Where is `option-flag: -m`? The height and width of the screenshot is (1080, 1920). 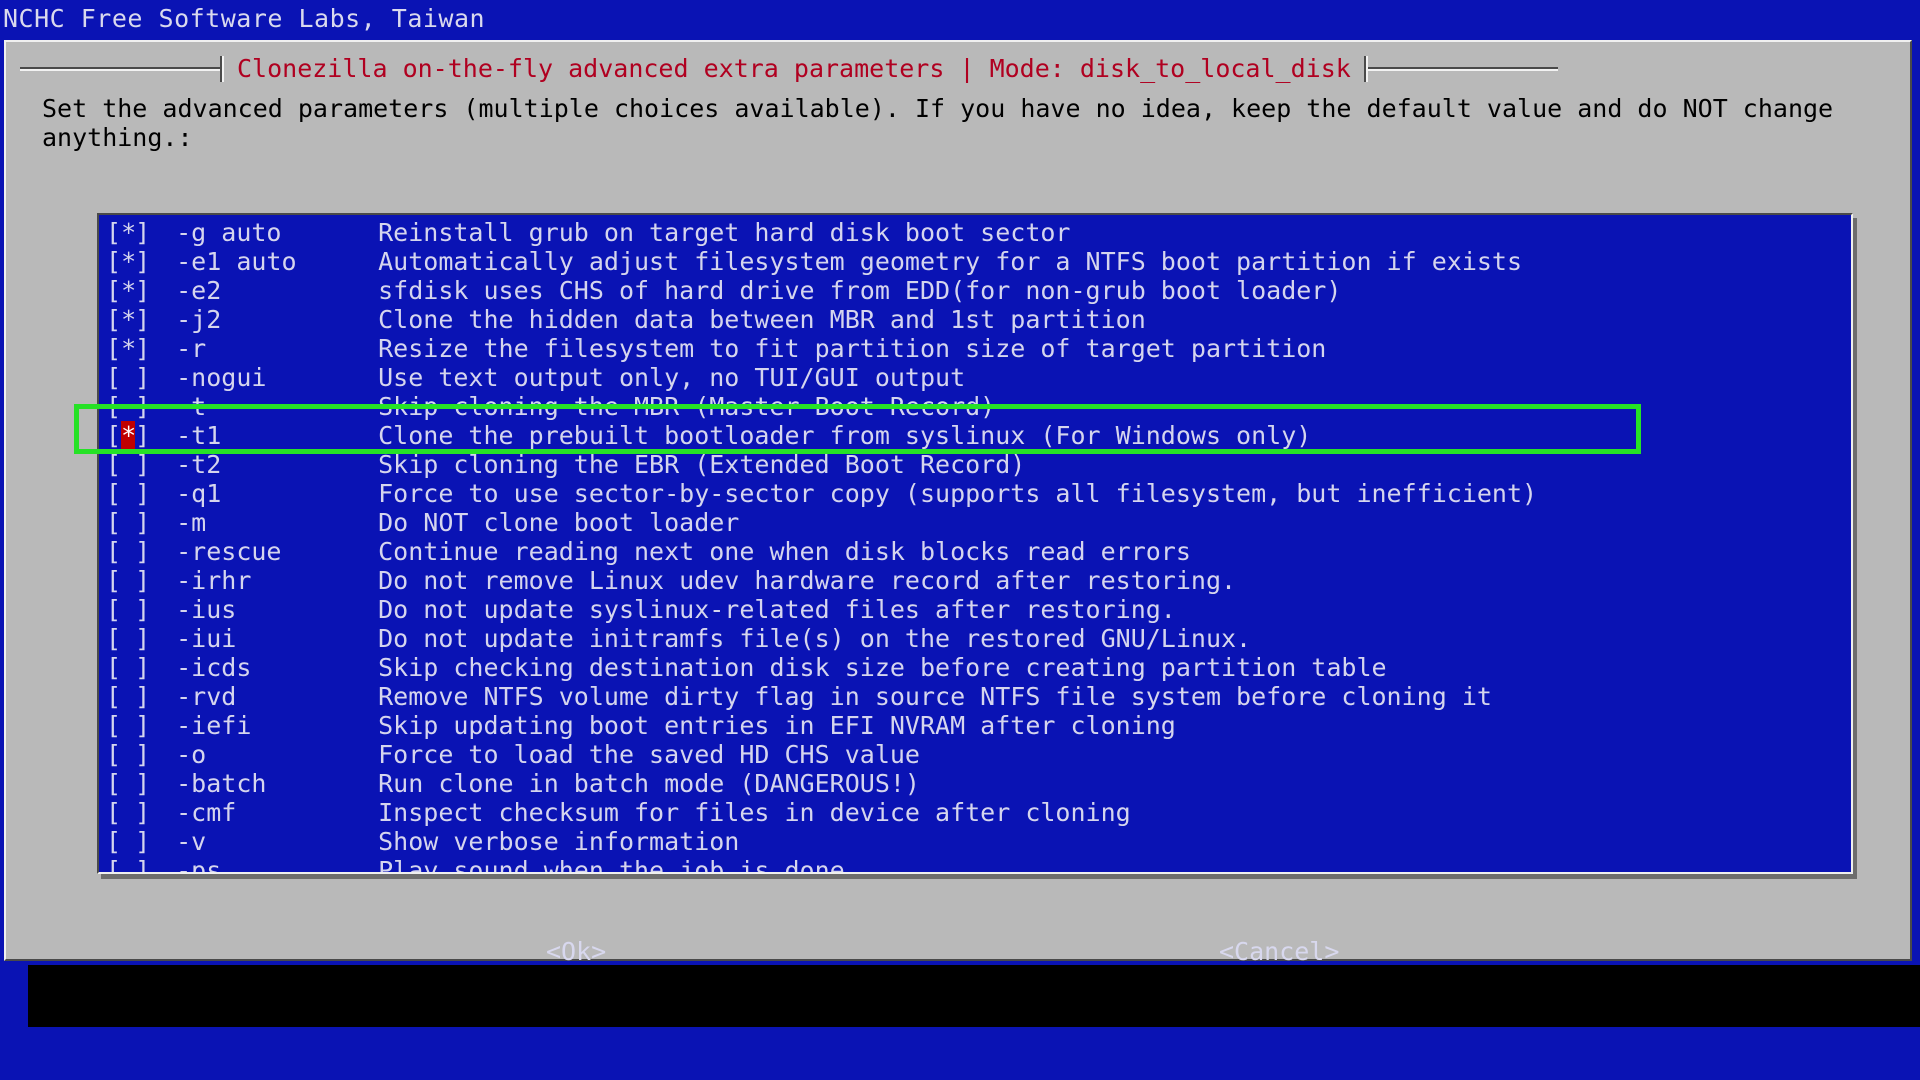 option-flag: -m is located at coordinates (191, 522).